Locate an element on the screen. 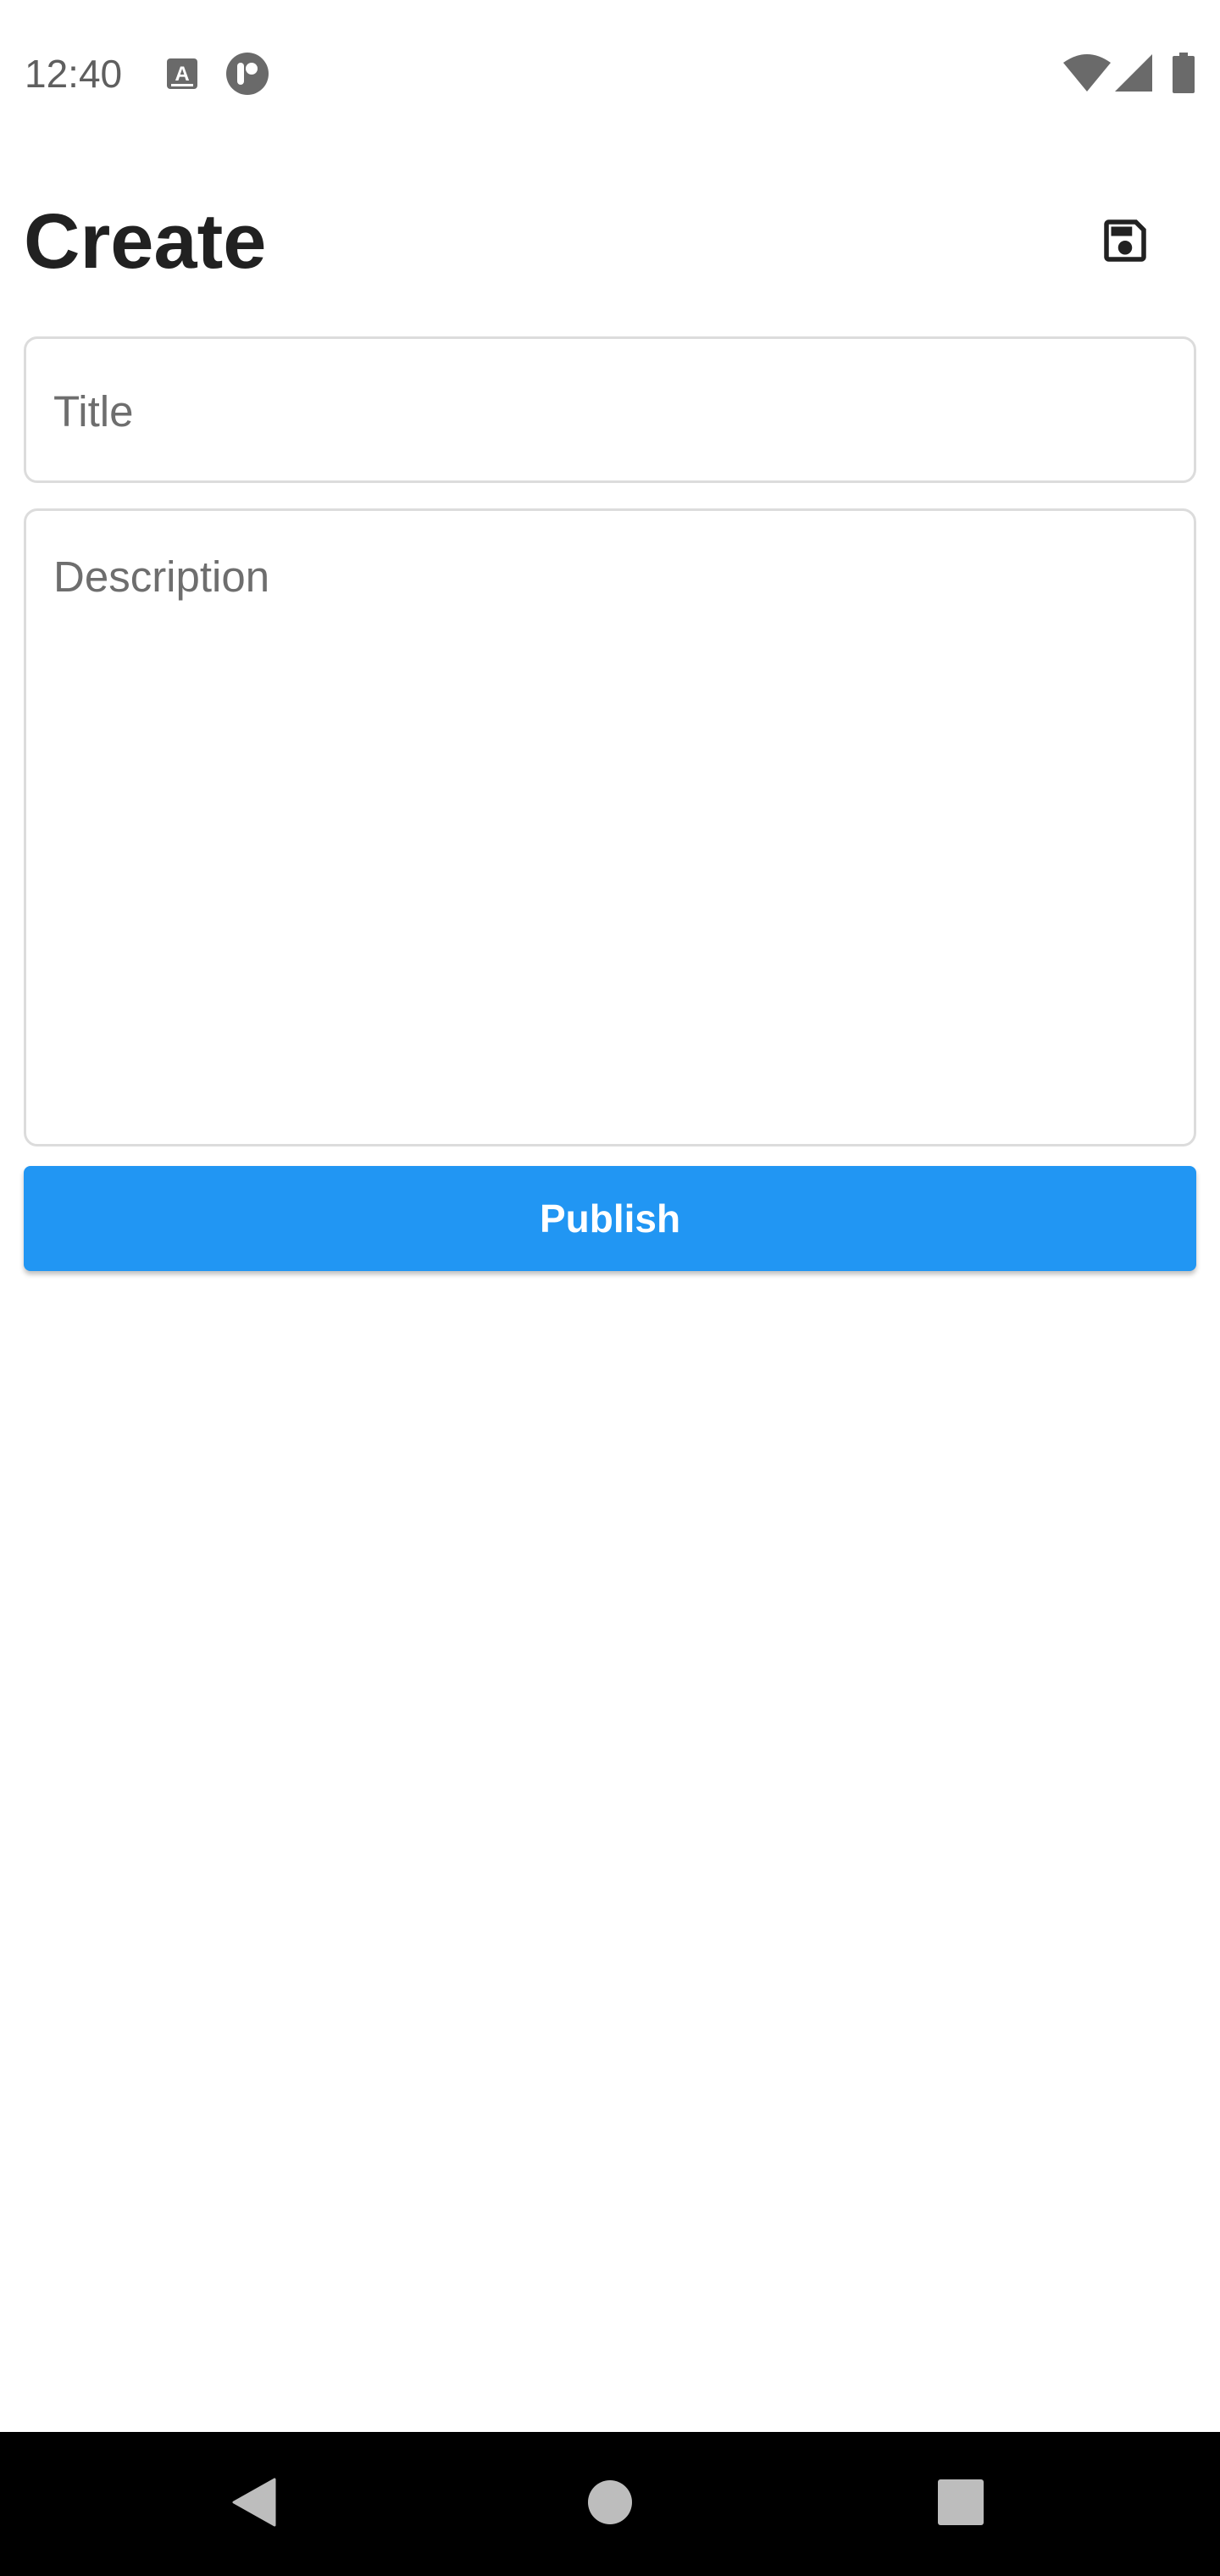  font-icon: A is located at coordinates (182, 76).